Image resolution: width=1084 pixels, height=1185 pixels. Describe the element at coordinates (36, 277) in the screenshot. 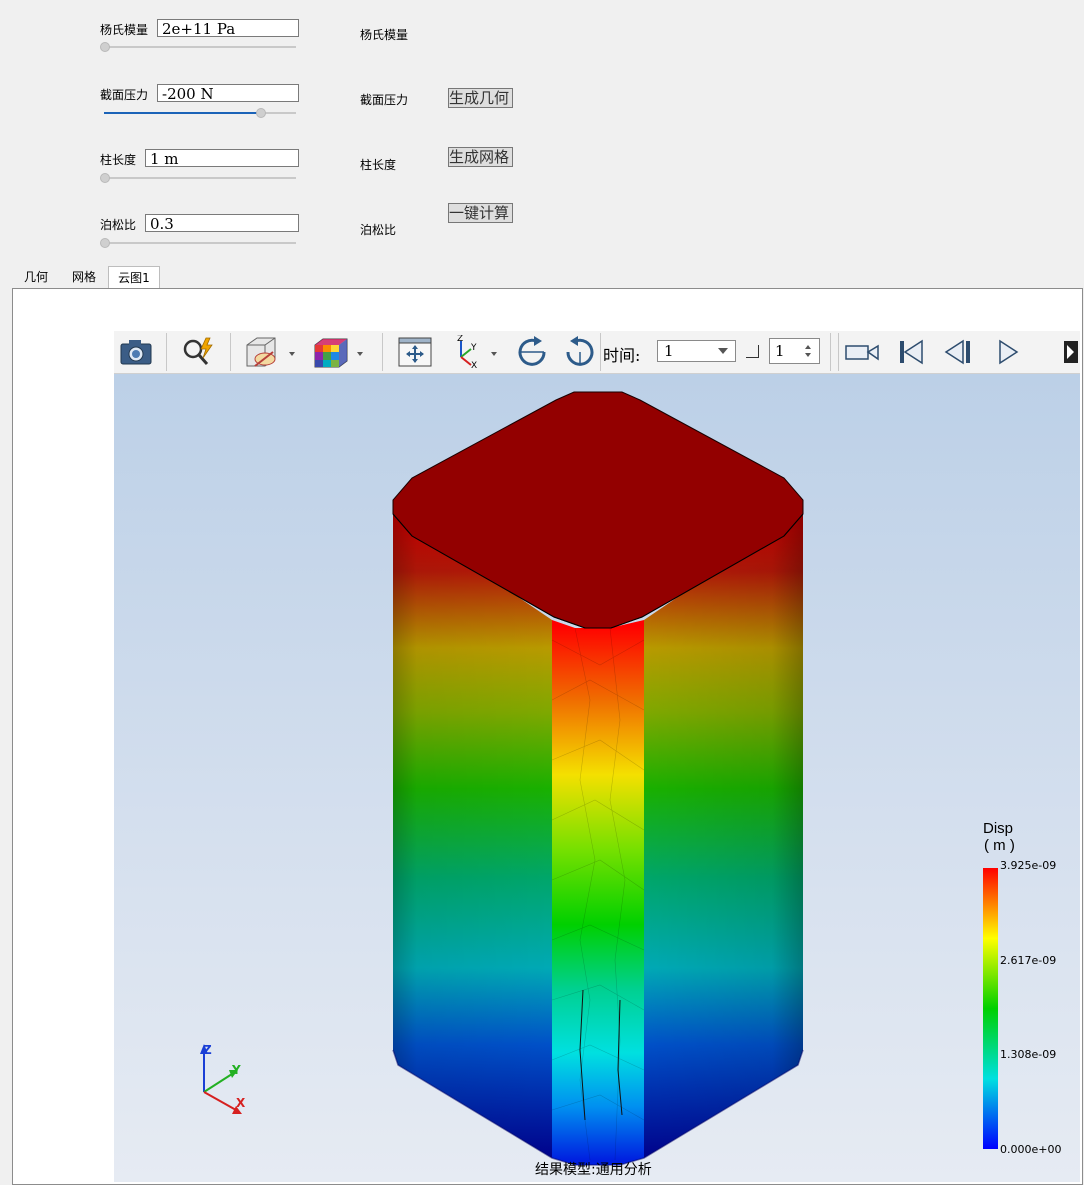

I see `tab-geometry: 几何` at that location.